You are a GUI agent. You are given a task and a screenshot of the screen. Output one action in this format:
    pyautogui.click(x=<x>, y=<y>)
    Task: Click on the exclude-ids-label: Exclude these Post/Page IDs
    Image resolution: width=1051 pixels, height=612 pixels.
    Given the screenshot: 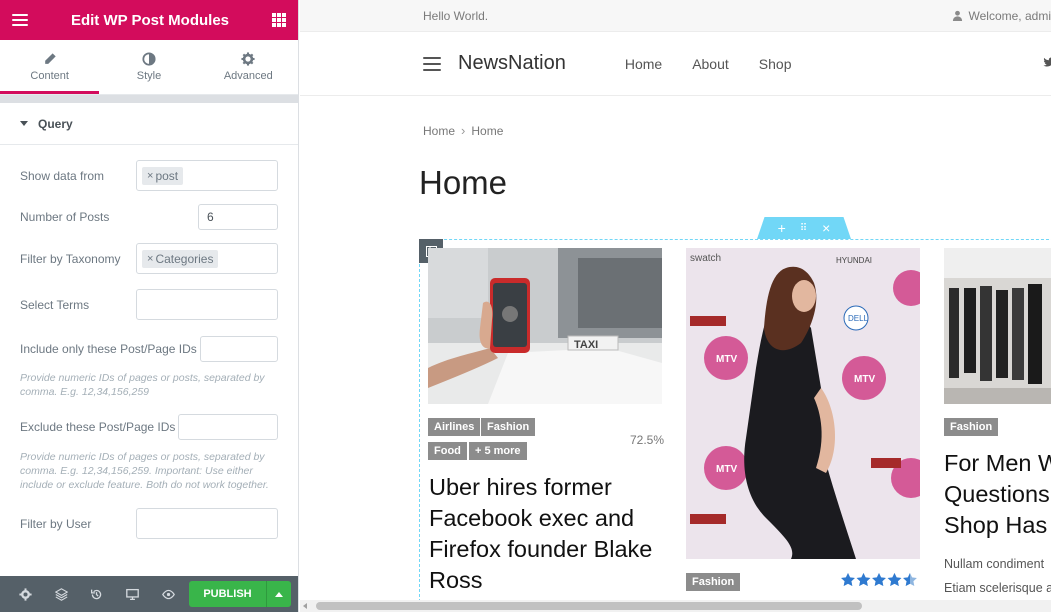 What is the action you would take?
    pyautogui.click(x=98, y=427)
    